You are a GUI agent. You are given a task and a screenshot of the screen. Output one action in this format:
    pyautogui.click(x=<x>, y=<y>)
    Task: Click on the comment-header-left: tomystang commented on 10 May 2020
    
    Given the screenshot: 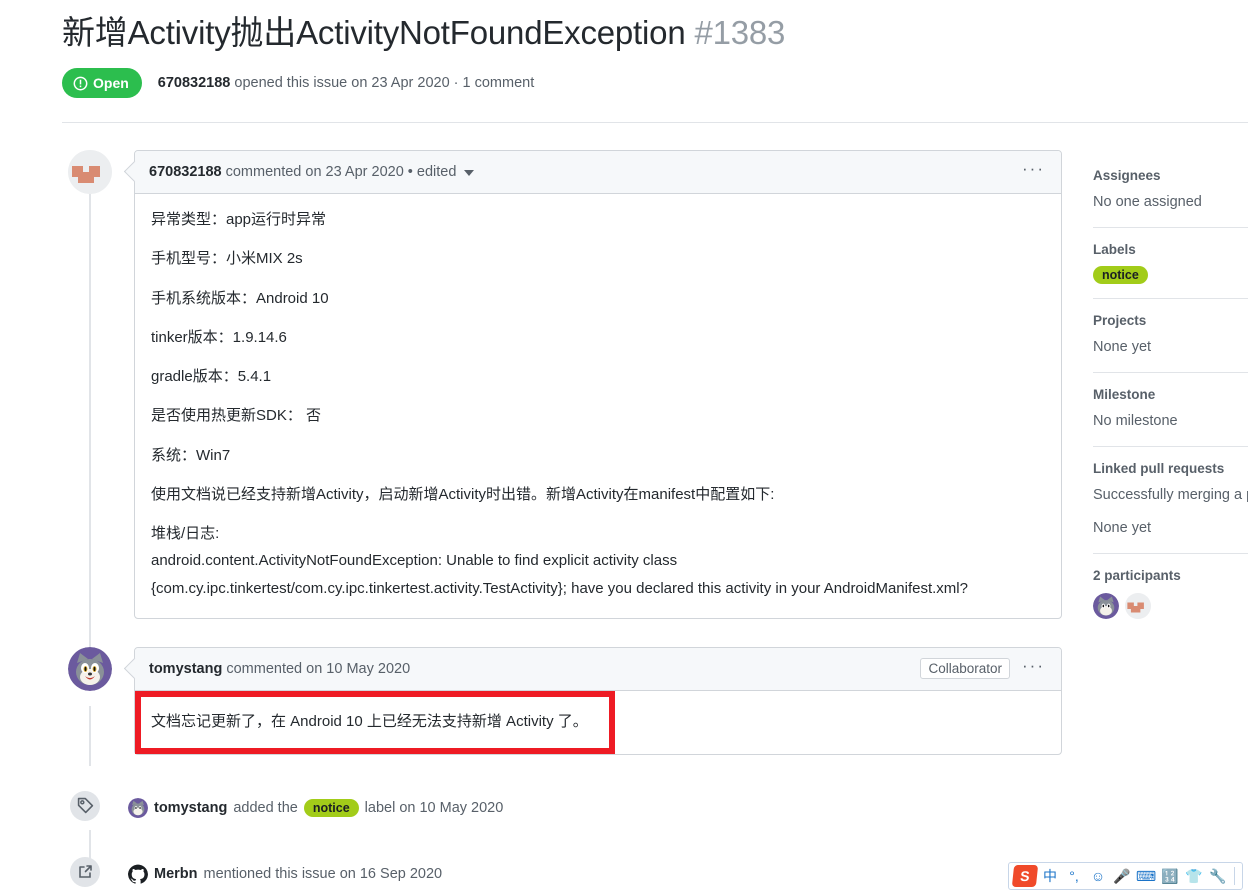 What is the action you would take?
    pyautogui.click(x=279, y=669)
    